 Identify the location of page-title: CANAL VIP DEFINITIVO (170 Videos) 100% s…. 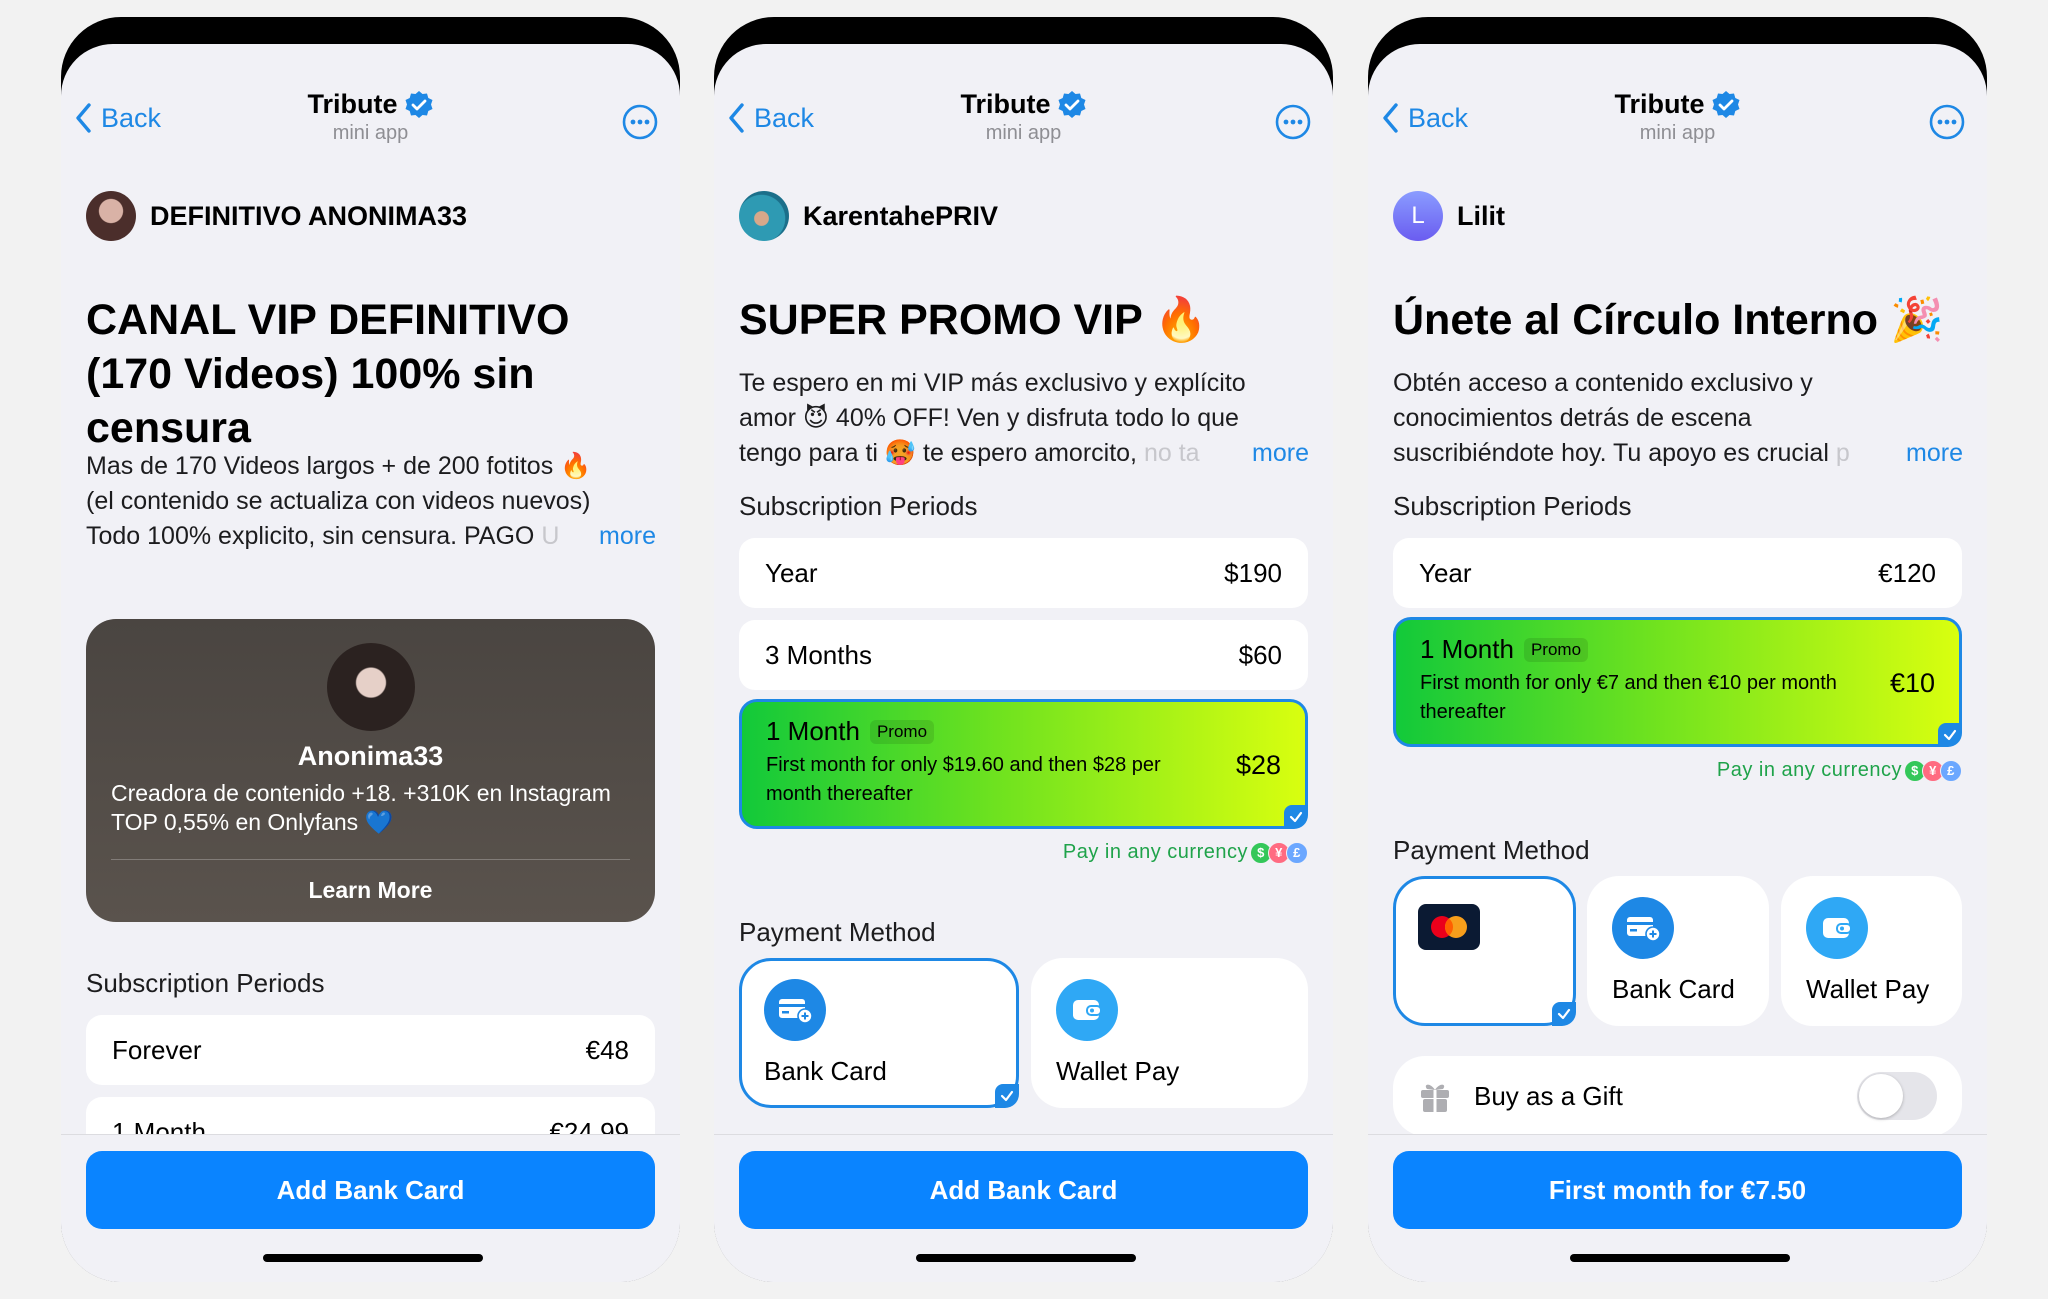
(328, 374).